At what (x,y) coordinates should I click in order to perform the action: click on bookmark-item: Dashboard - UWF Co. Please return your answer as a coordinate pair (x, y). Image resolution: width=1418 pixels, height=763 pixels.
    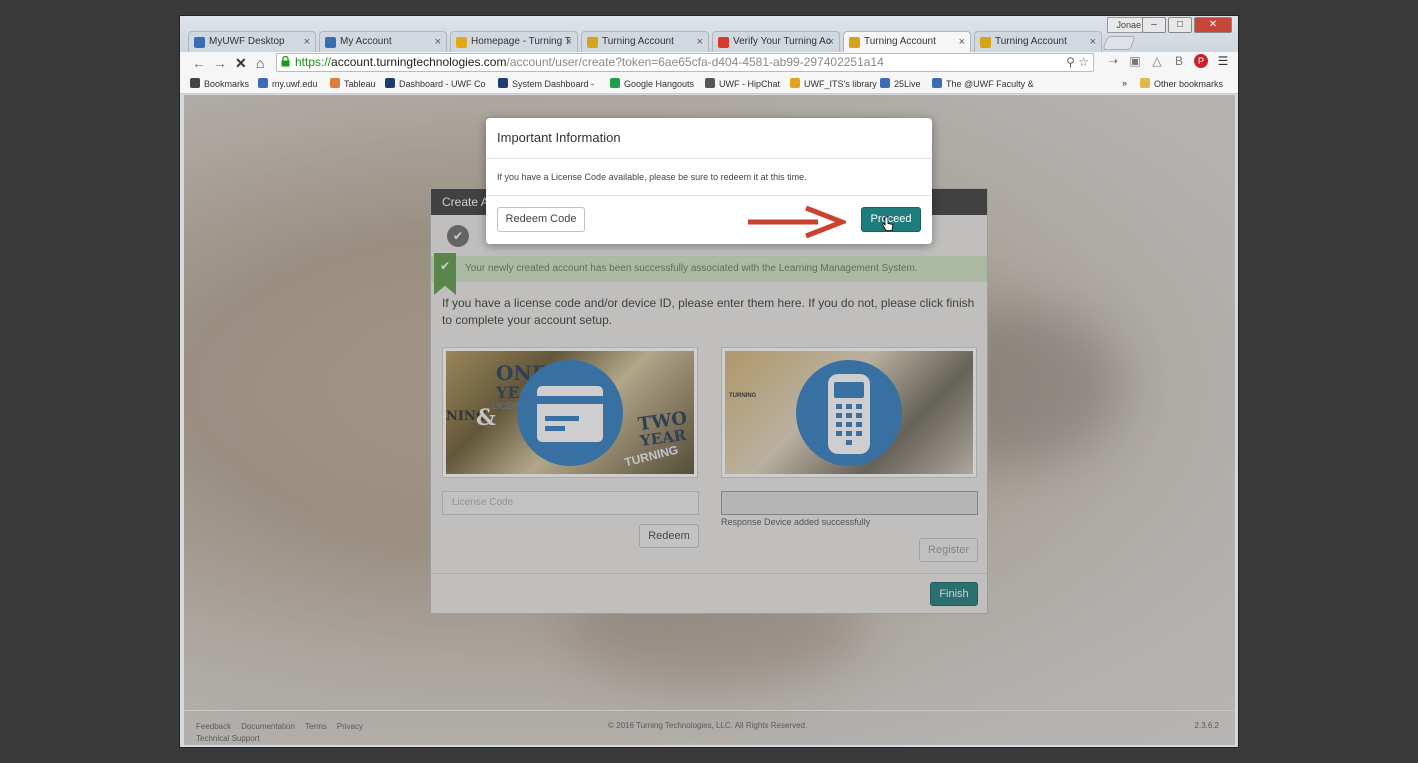
    Looking at the image, I should click on (435, 83).